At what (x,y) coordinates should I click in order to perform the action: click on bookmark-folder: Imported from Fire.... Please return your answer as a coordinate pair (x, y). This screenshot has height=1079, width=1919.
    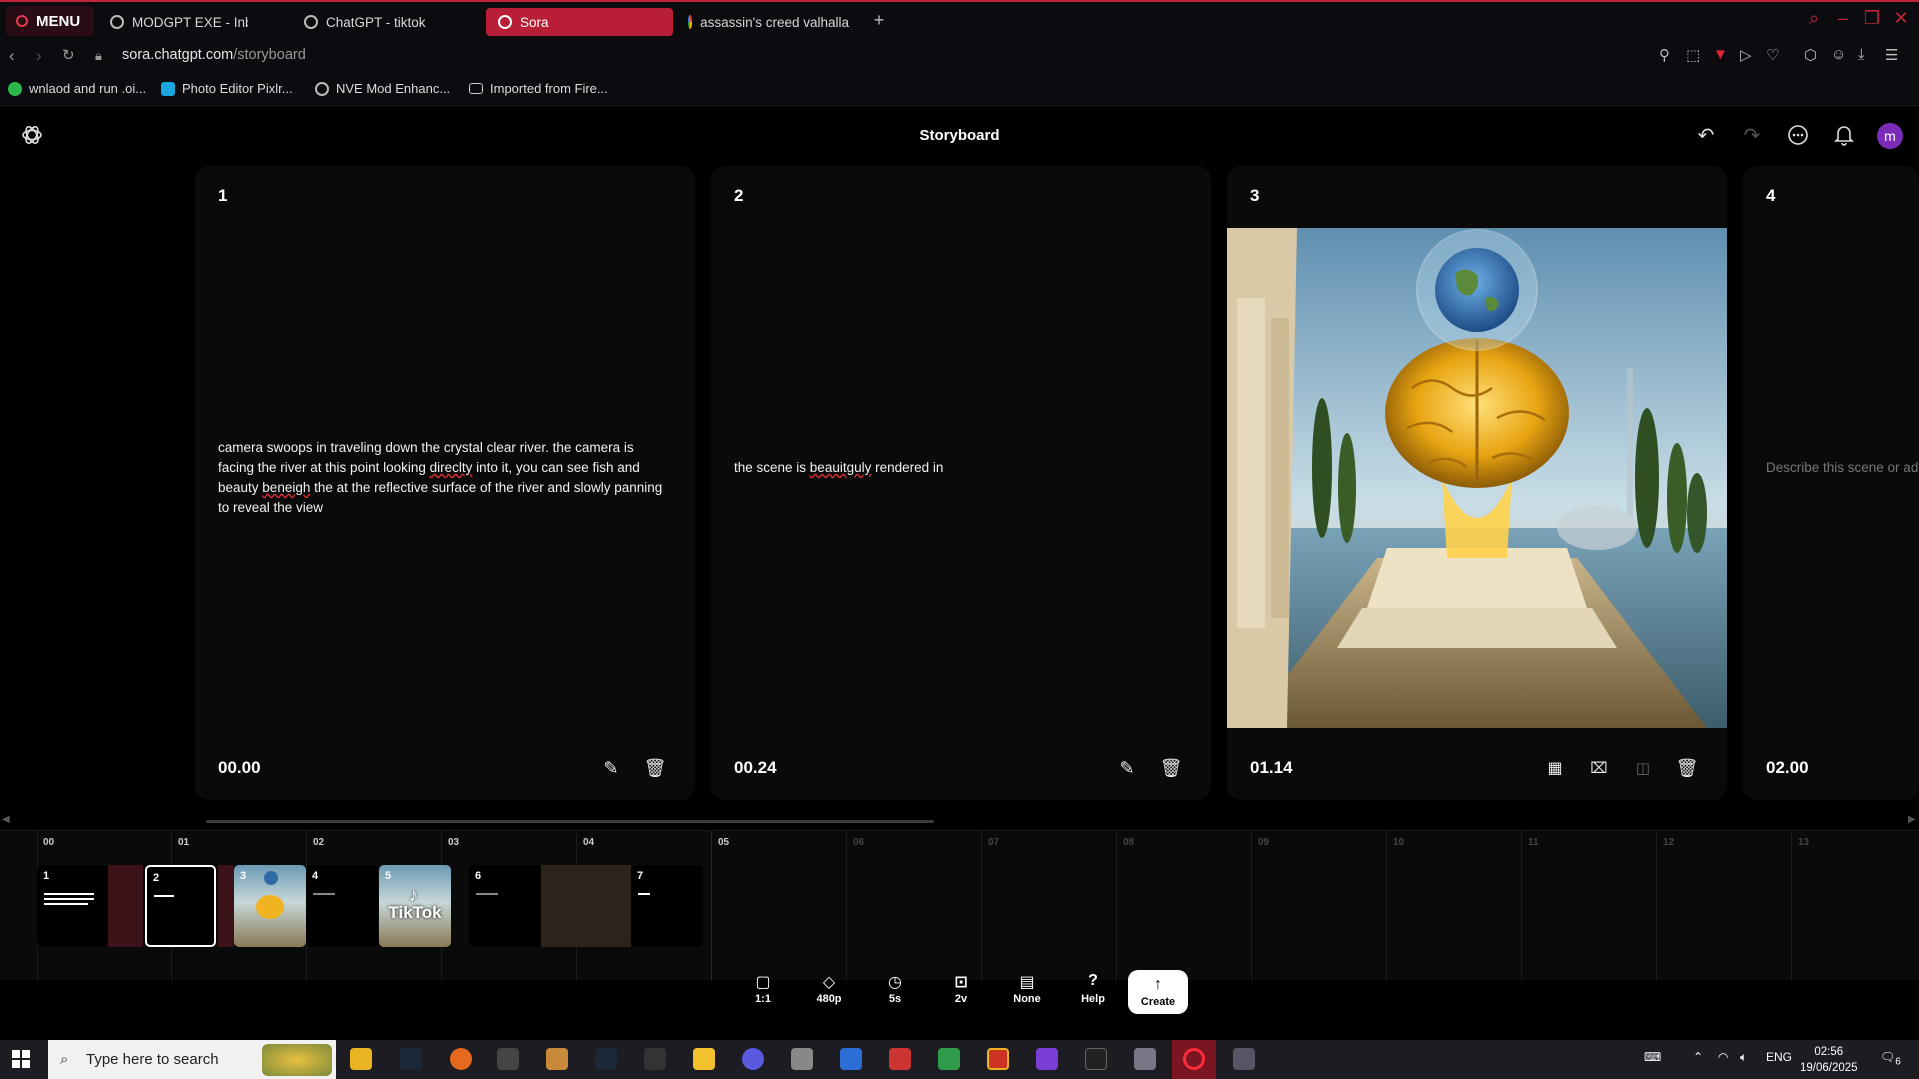
    Looking at the image, I should click on (538, 88).